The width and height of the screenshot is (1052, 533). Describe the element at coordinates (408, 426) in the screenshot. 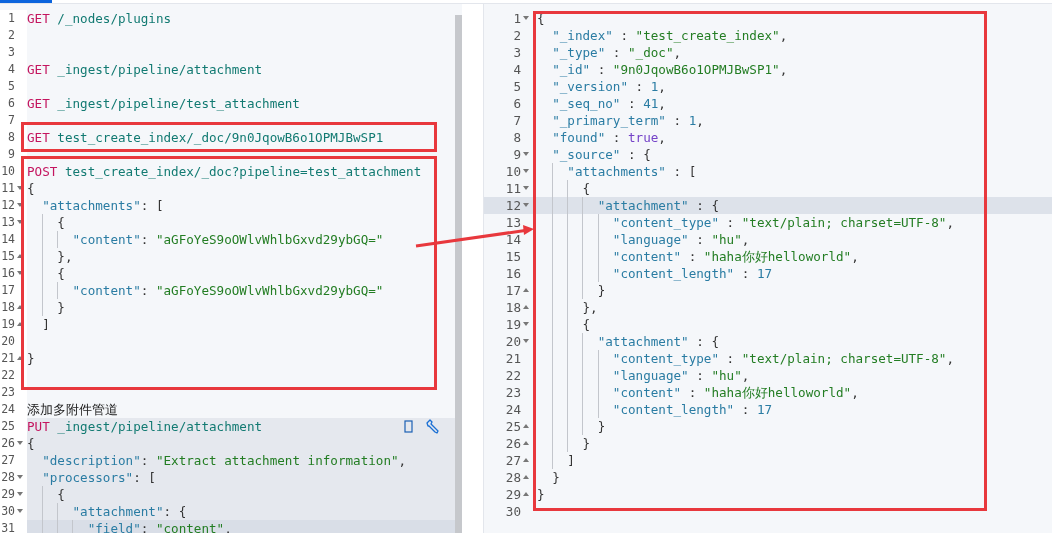

I see `rectangle-icon` at that location.